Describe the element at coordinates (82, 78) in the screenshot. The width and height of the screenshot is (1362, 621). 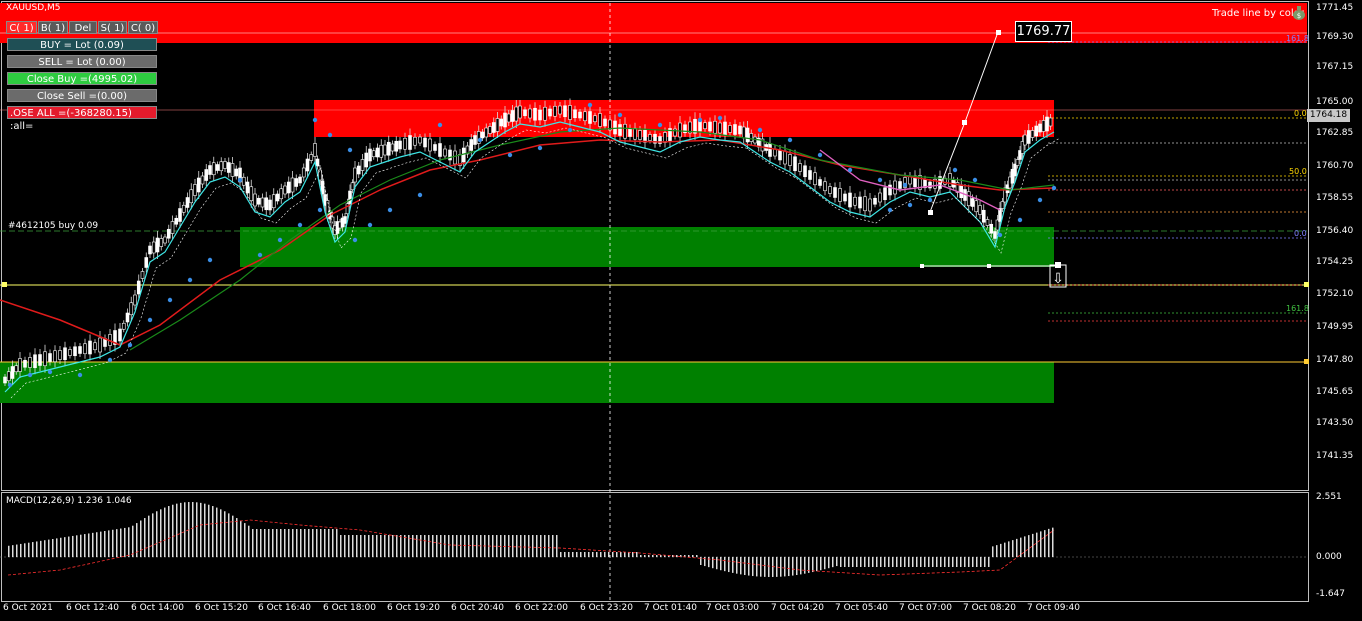
I see `close-buy-button: Close Buy =(4995.02)` at that location.